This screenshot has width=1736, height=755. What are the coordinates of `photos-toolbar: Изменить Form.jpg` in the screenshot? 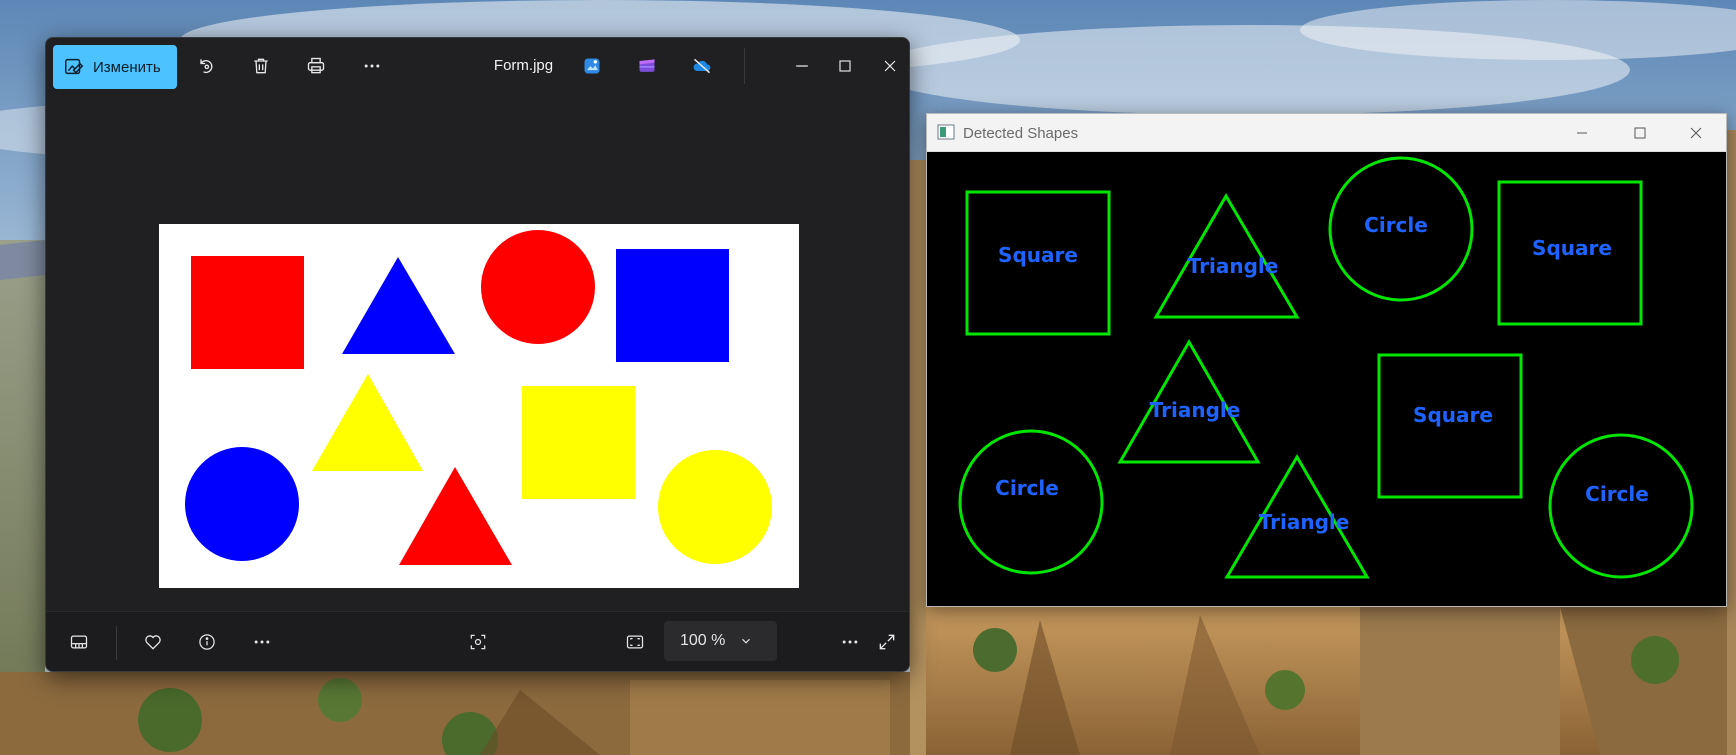 It's located at (477, 64).